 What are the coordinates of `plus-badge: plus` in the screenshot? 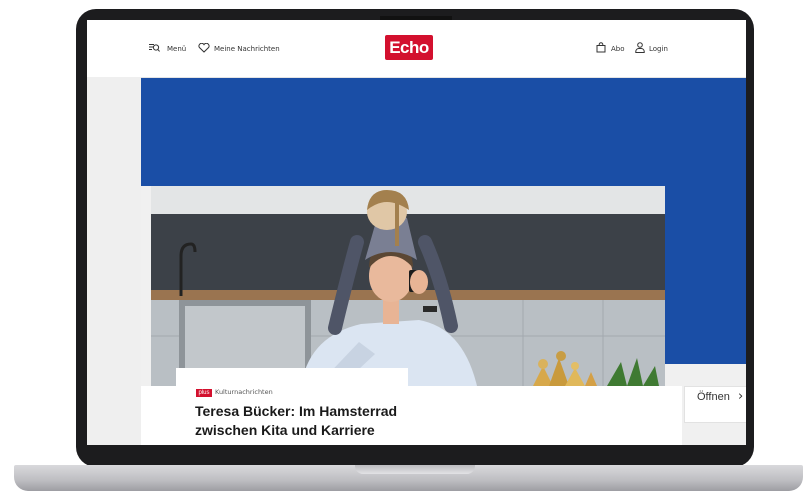 It's located at (204, 393).